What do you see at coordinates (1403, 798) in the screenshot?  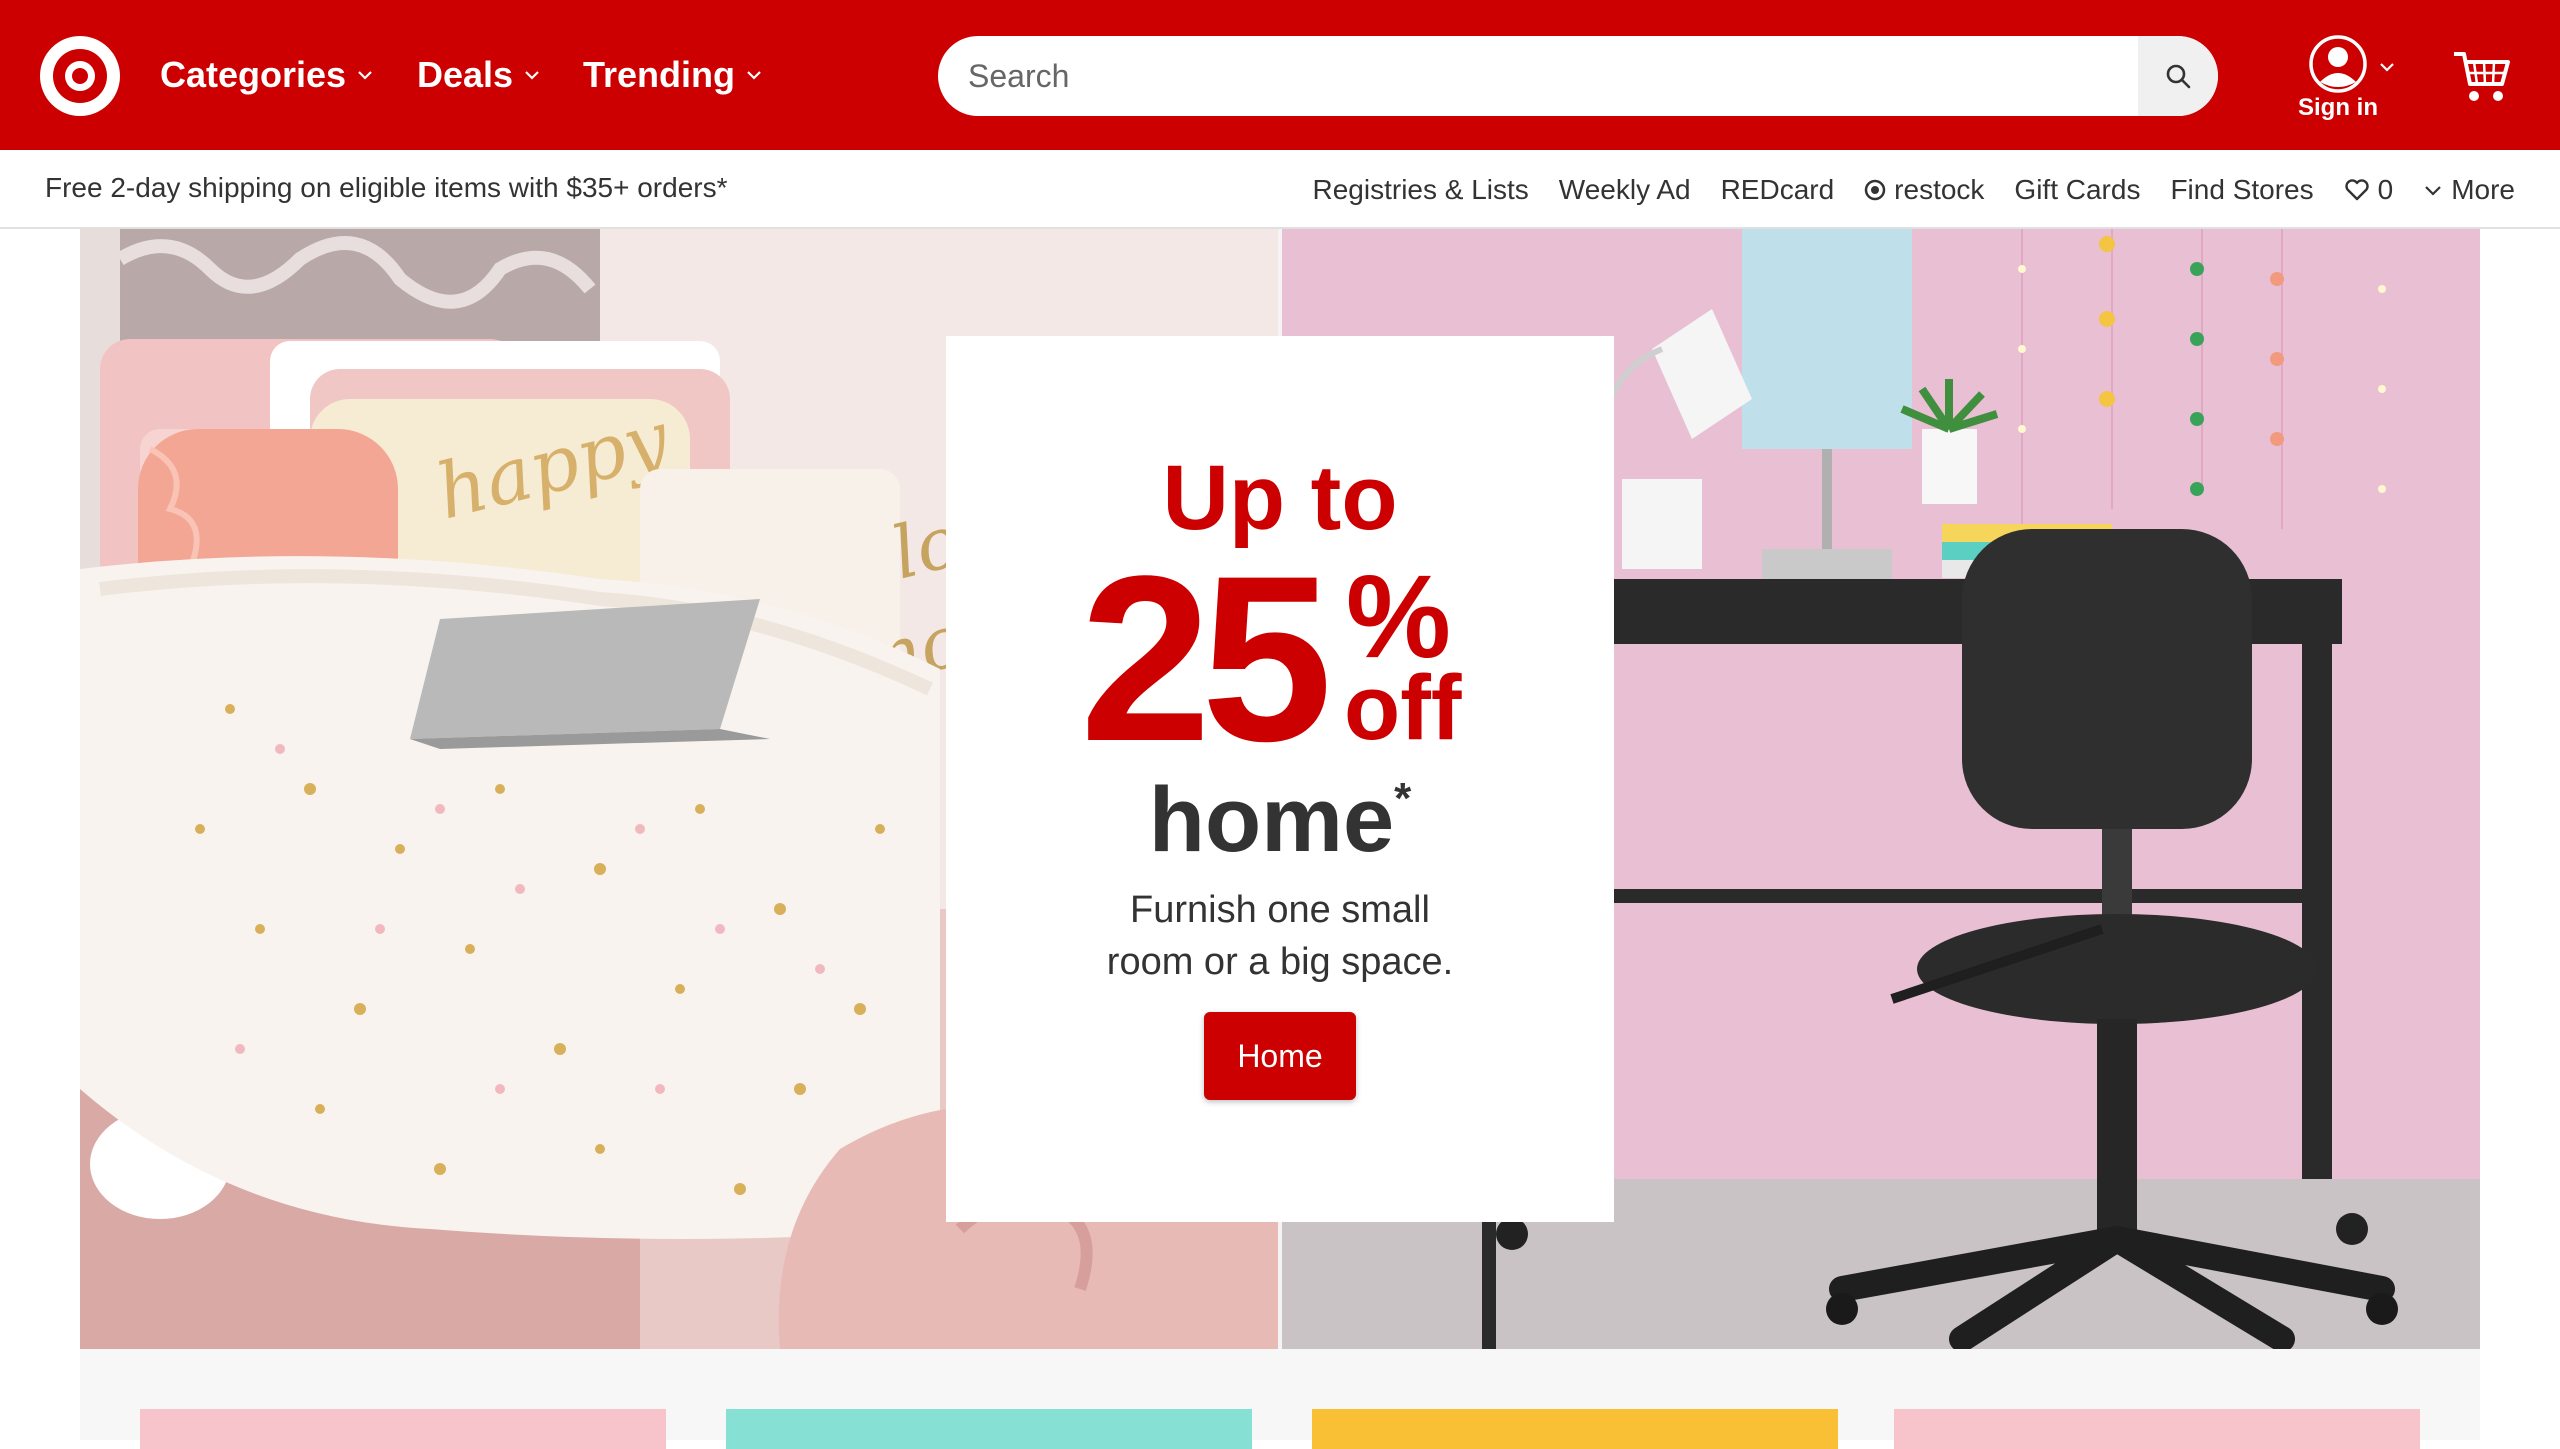 I see `promo-asterisk: *` at bounding box center [1403, 798].